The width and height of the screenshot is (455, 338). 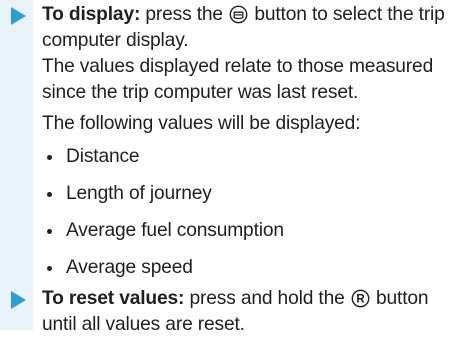 I want to click on displayed-value-item-average-speed: Average speed, so click(x=246, y=268).